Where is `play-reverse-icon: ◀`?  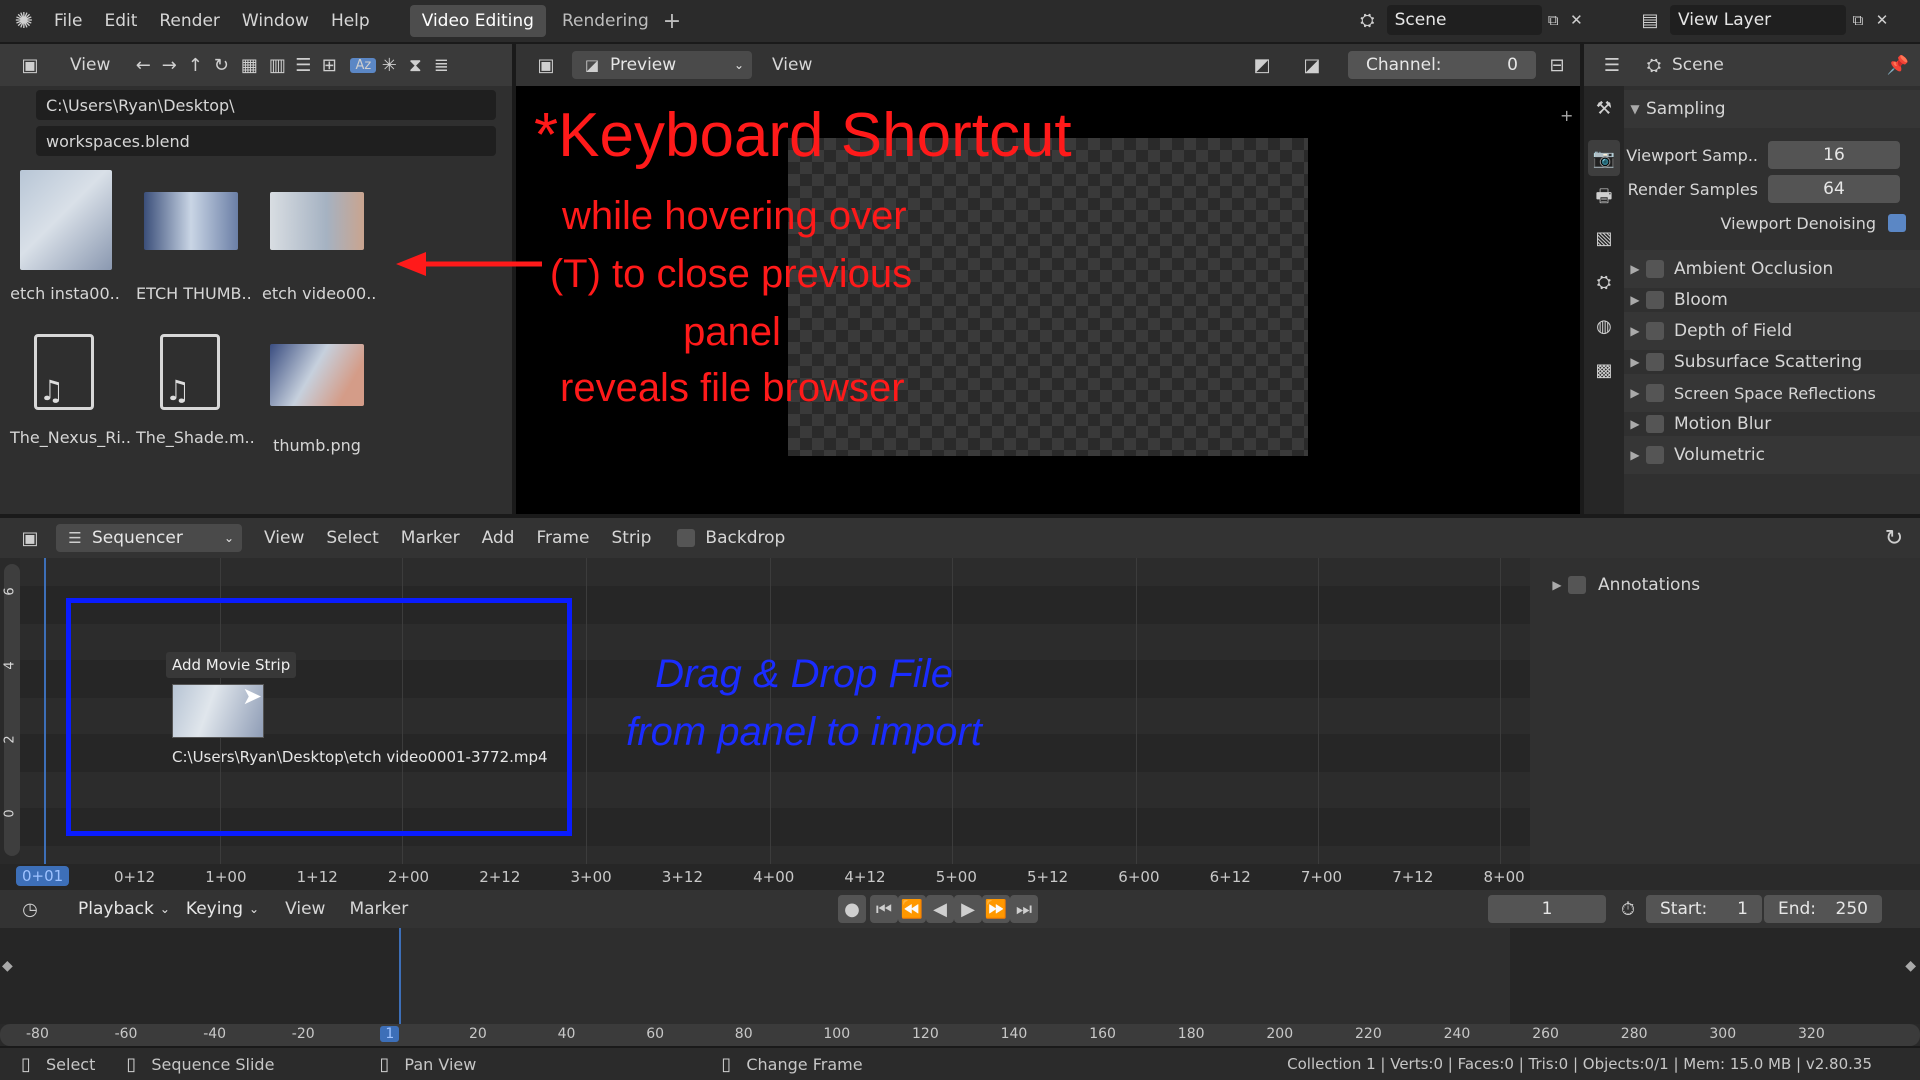
play-reverse-icon: ◀ is located at coordinates (940, 909).